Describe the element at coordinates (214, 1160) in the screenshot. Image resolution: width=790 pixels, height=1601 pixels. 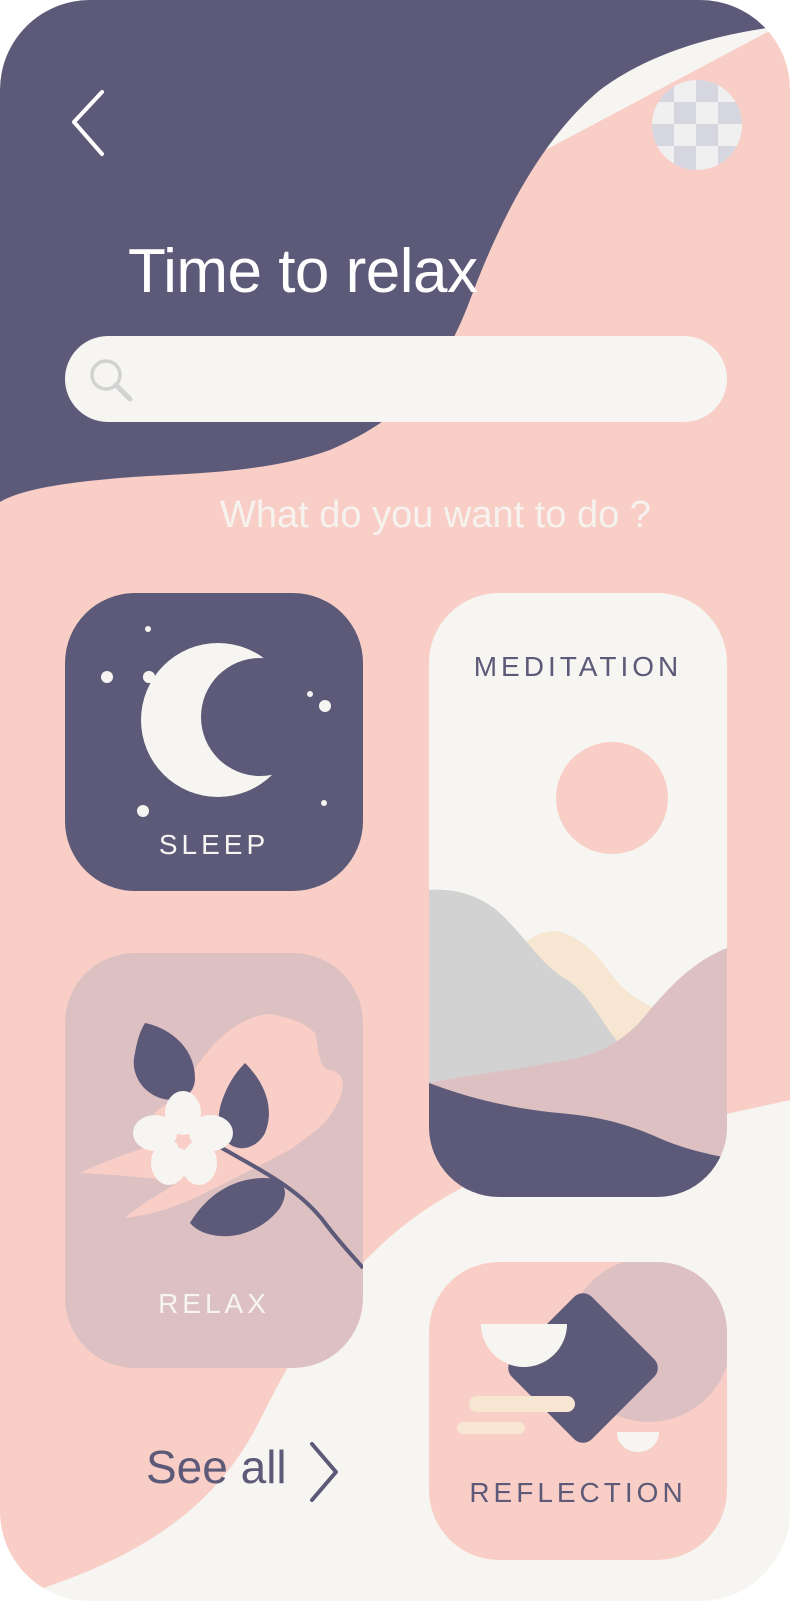
I see `category-card-relax: RELAX` at that location.